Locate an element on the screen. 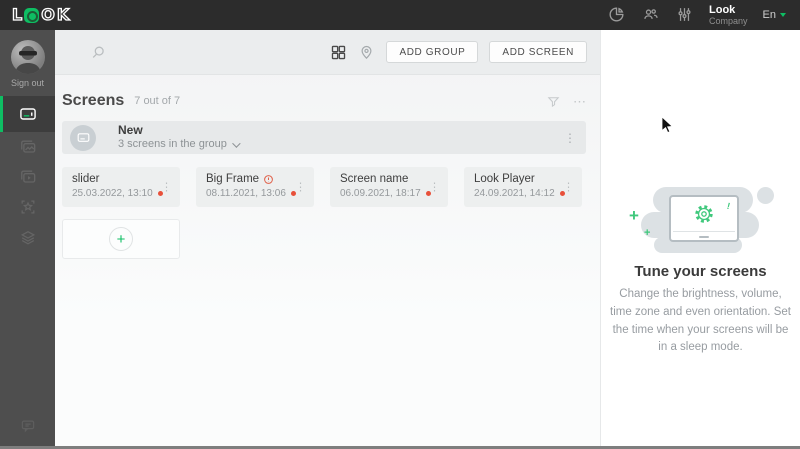 The height and width of the screenshot is (449, 800). page-title: Screens is located at coordinates (93, 100).